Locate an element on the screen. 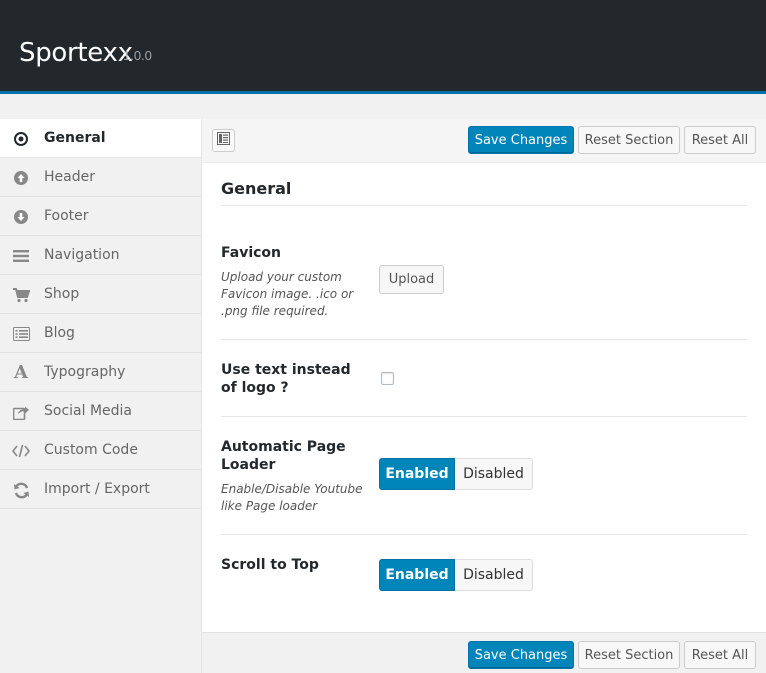 This screenshot has width=766, height=673. sidebar-item-label: Header is located at coordinates (69, 177).